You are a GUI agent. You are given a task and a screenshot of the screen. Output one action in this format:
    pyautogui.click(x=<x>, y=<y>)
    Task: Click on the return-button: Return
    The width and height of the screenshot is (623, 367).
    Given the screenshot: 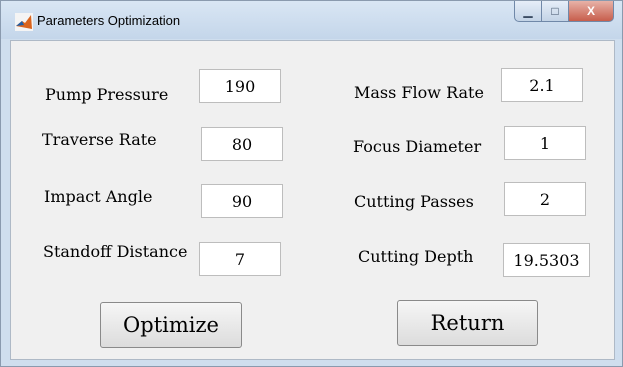 What is the action you would take?
    pyautogui.click(x=467, y=323)
    